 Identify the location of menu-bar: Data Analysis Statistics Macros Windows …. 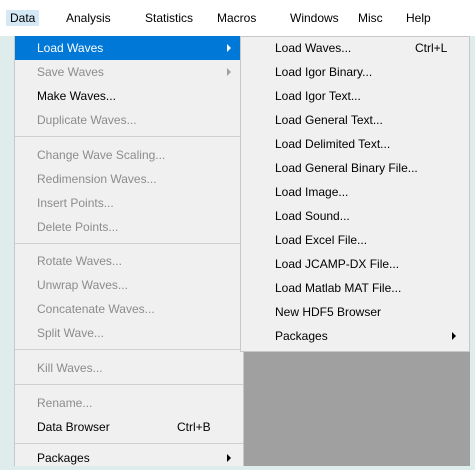
(237, 18).